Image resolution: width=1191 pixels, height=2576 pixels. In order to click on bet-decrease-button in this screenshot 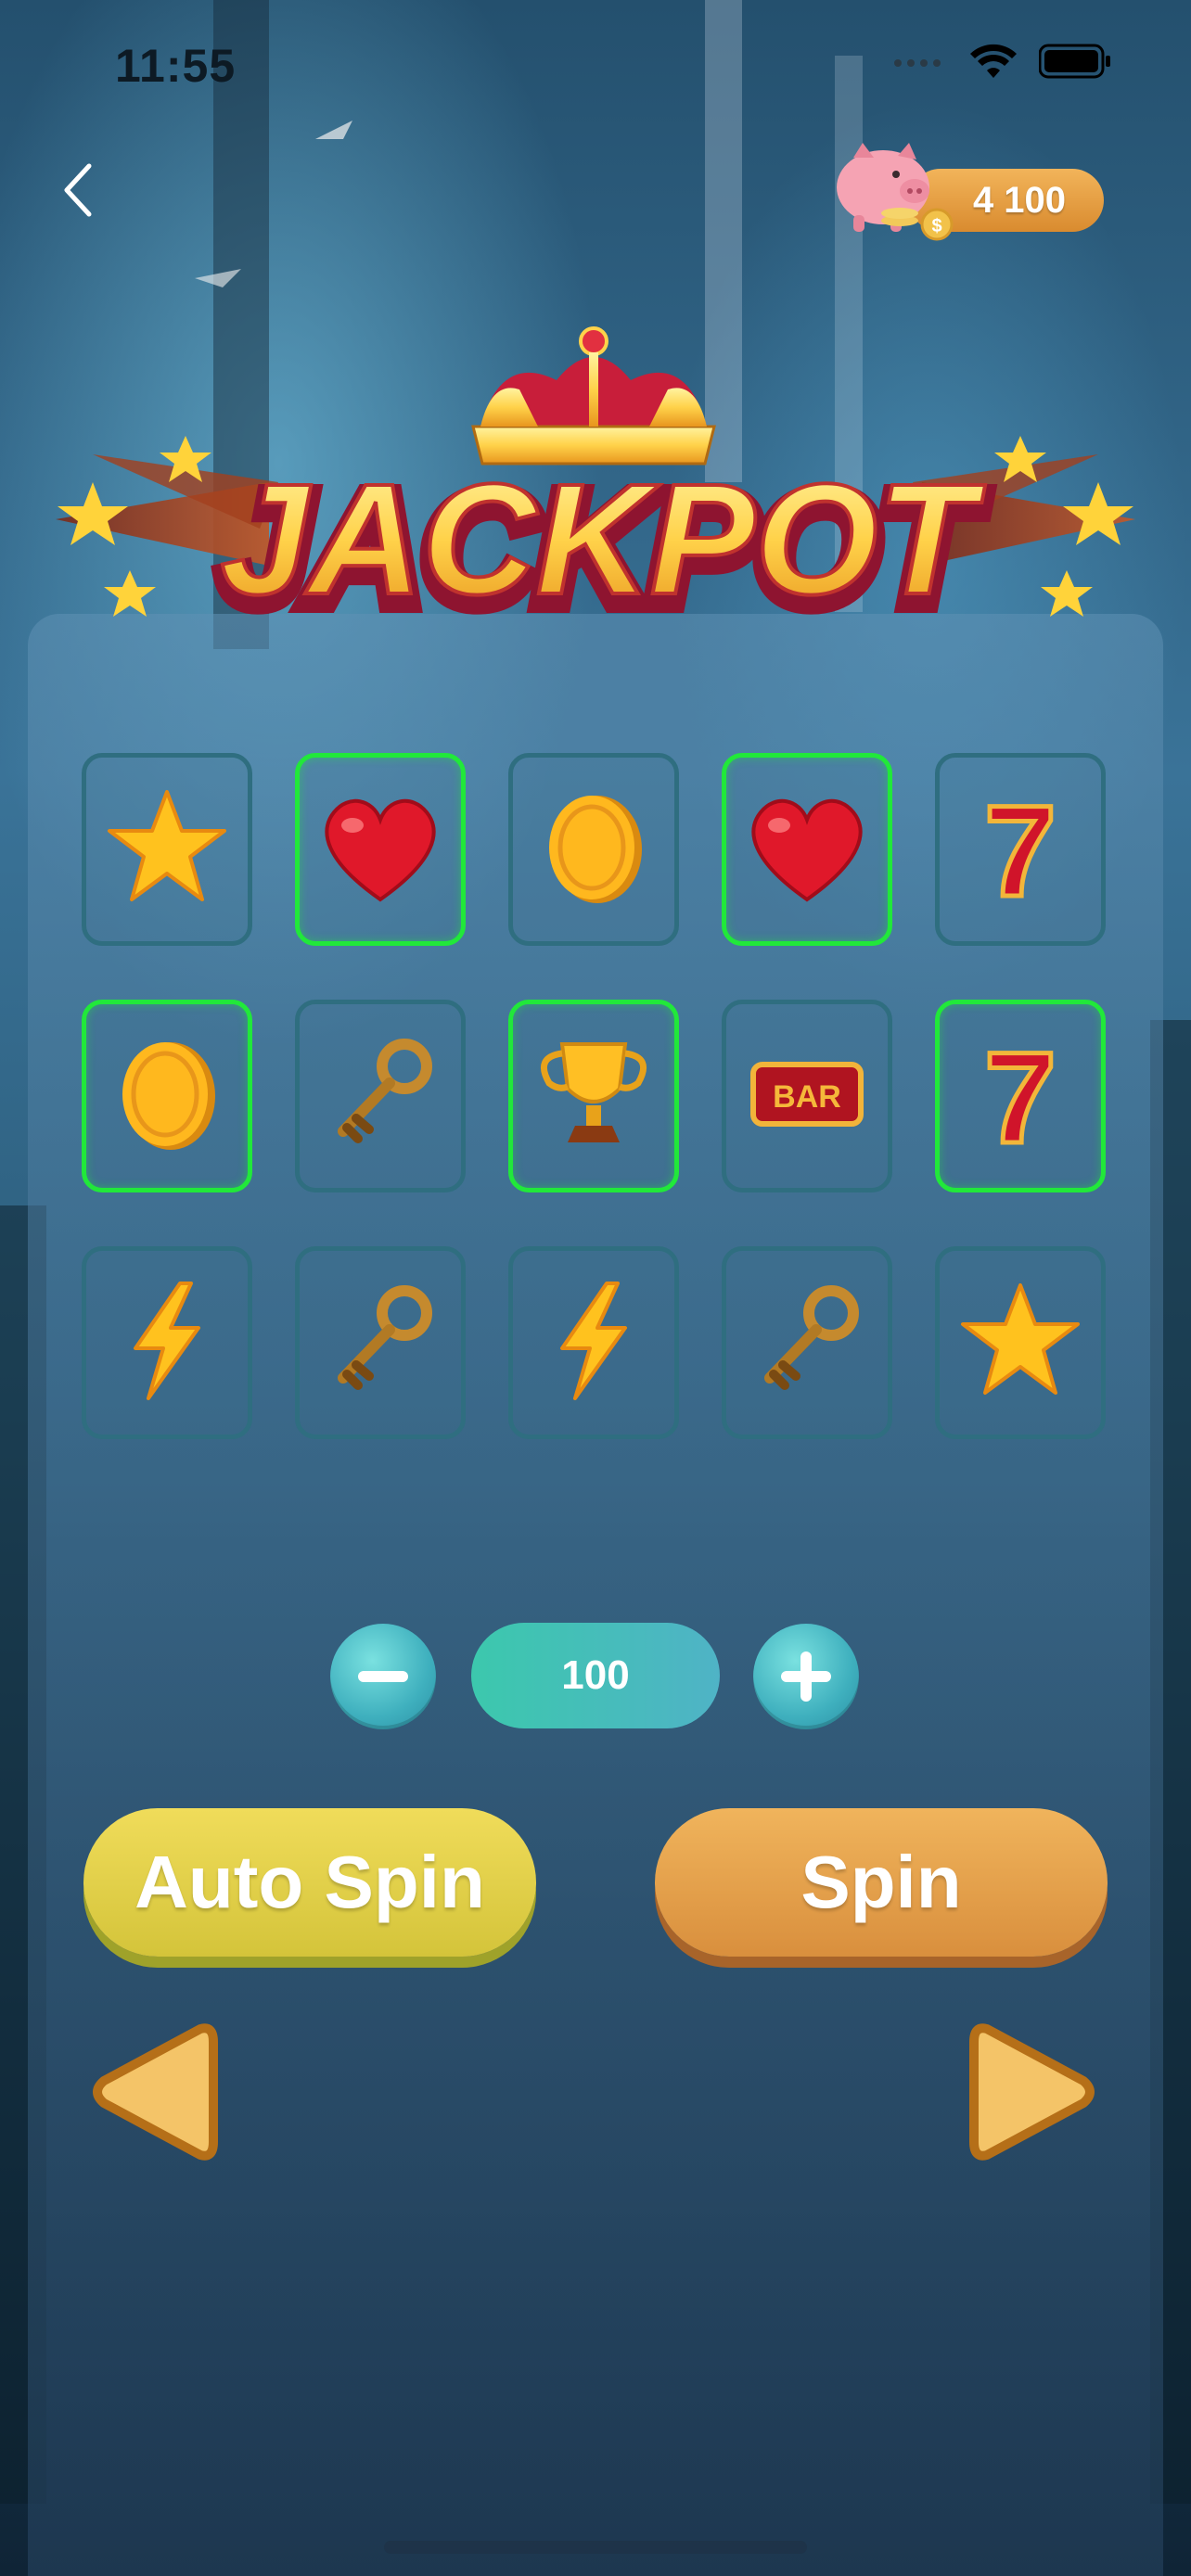, I will do `click(383, 1676)`.